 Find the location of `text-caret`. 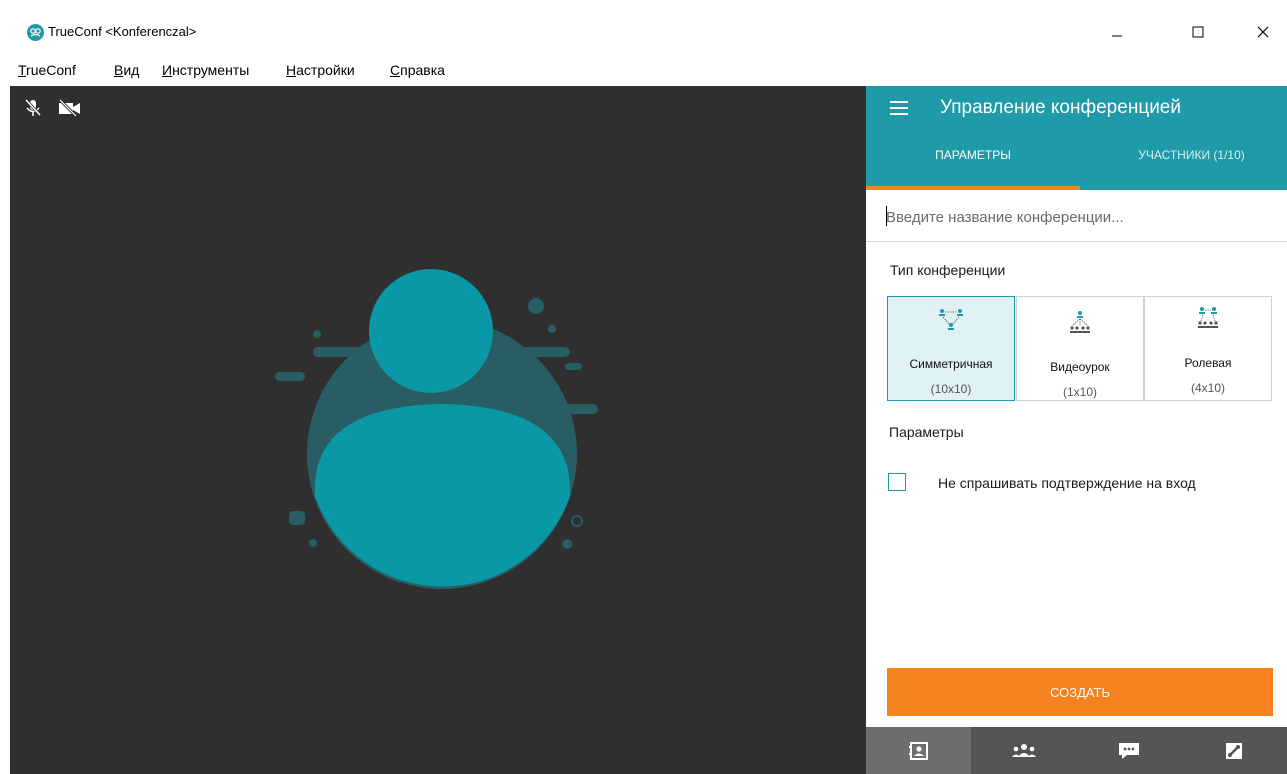

text-caret is located at coordinates (886, 216).